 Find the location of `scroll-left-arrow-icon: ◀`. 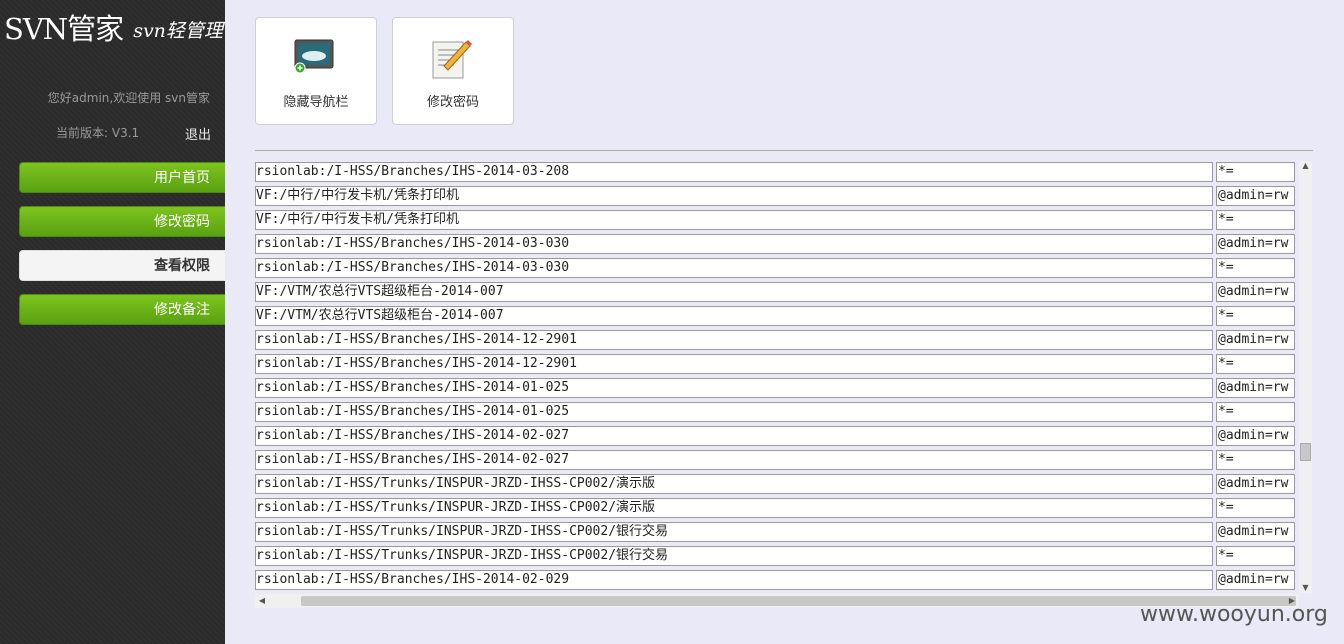

scroll-left-arrow-icon: ◀ is located at coordinates (262, 601).